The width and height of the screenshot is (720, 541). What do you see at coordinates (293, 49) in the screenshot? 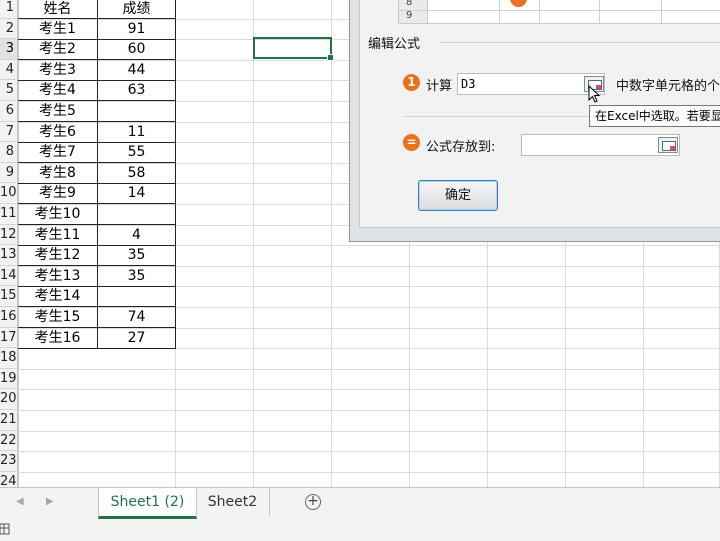
I see `active-cell-selection` at bounding box center [293, 49].